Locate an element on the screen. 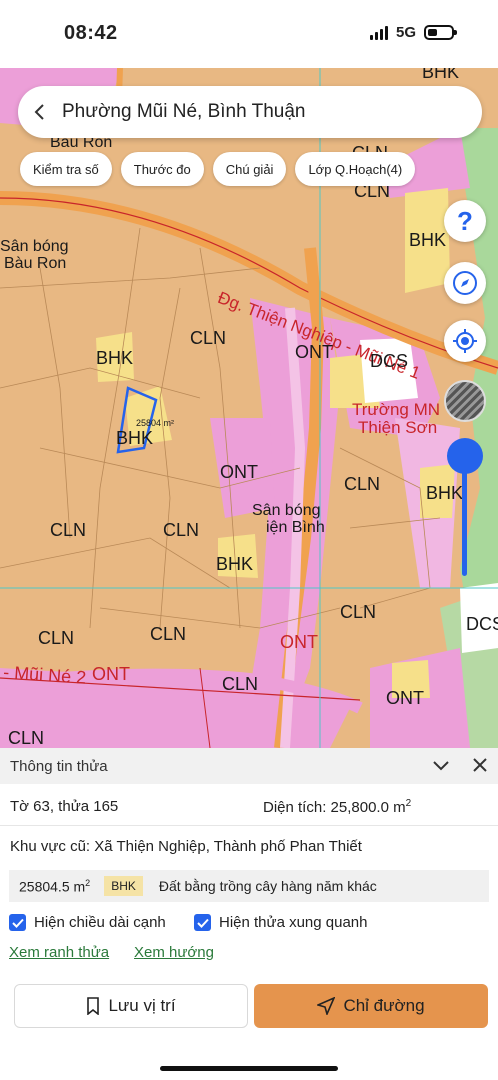 The height and width of the screenshot is (1080, 498). status-time: 08:42 is located at coordinates (91, 33).